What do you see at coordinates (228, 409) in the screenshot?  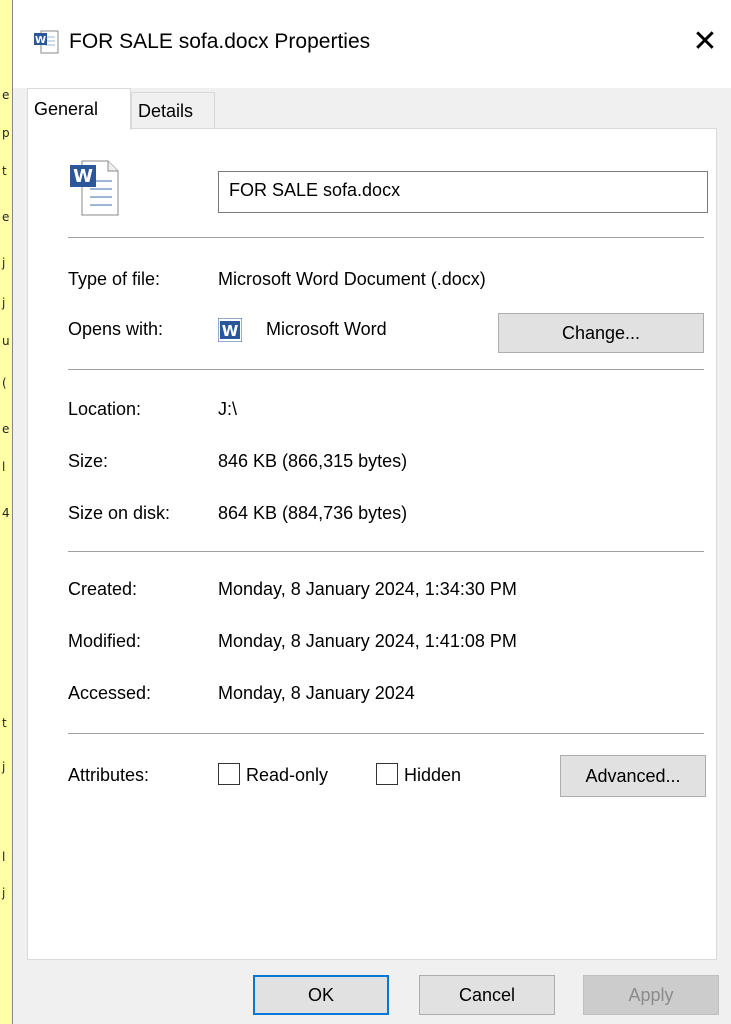 I see `location-value: J:\` at bounding box center [228, 409].